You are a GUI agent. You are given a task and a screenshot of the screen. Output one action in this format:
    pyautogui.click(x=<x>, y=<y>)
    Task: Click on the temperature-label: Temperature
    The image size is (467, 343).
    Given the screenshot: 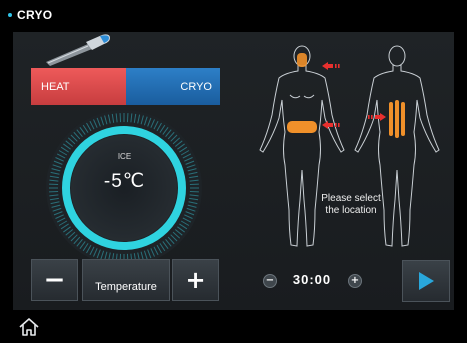 What is the action you would take?
    pyautogui.click(x=126, y=287)
    